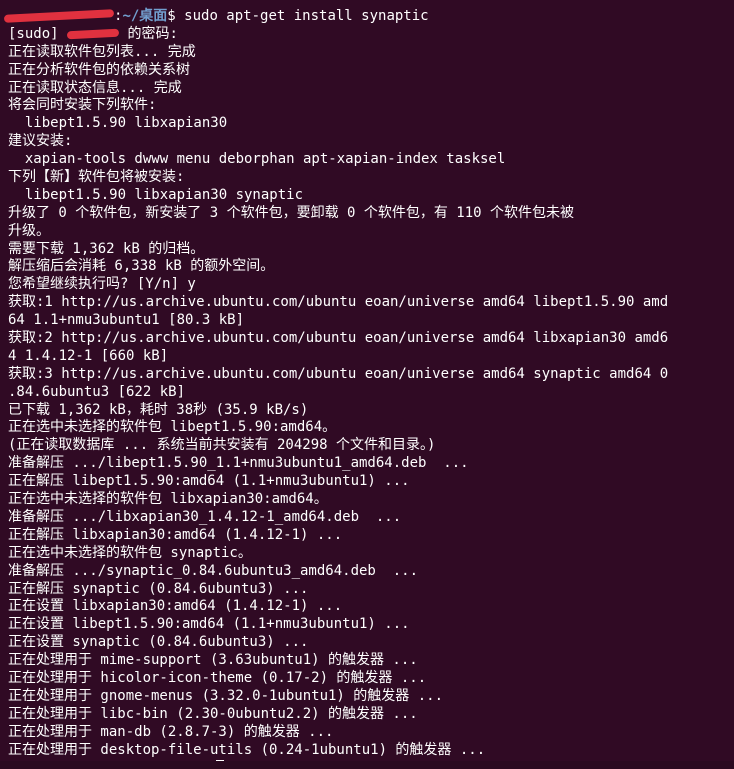 Image resolution: width=734 pixels, height=769 pixels. Describe the element at coordinates (156, 194) in the screenshot. I see `output-line: libept1.5.90 libxapian30 synaptic` at that location.